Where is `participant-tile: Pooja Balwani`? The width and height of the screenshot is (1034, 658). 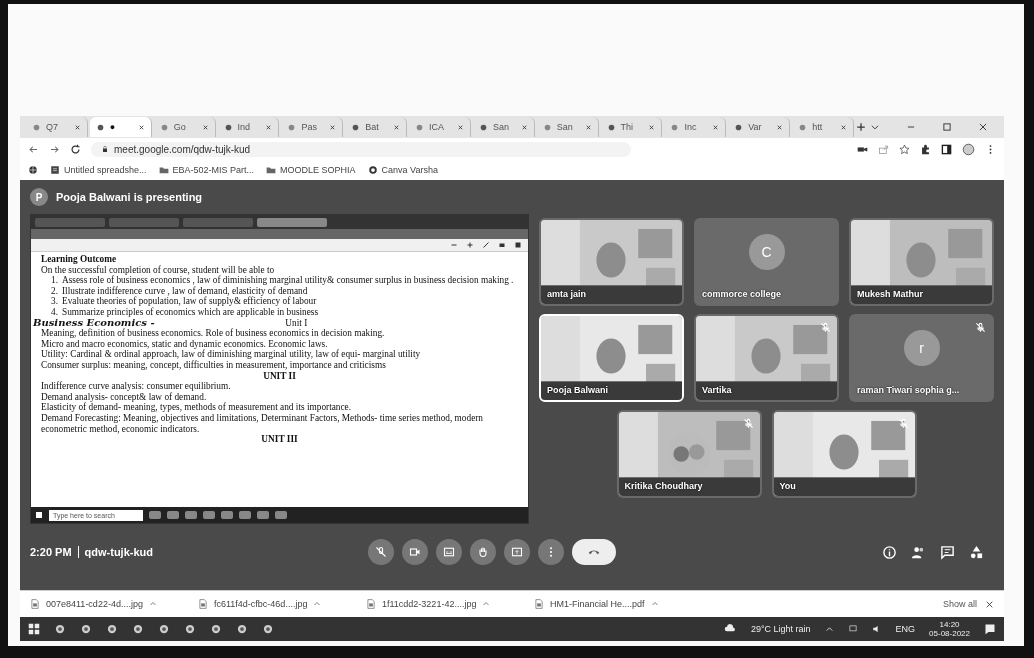 participant-tile: Pooja Balwani is located at coordinates (611, 358).